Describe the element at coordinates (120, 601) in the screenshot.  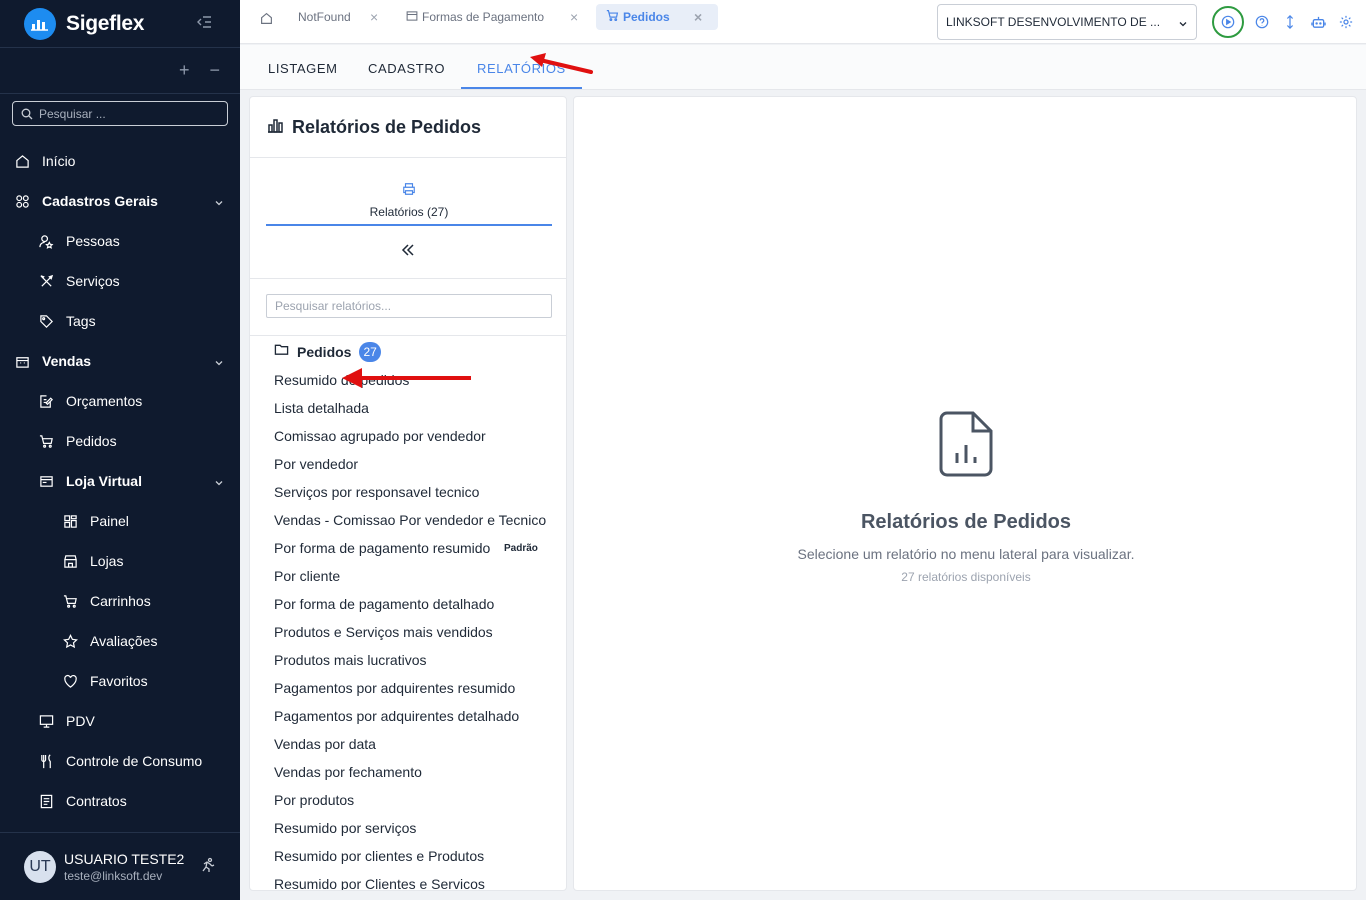
I see `sidebar-item-carrinhos: Carrinhos` at that location.